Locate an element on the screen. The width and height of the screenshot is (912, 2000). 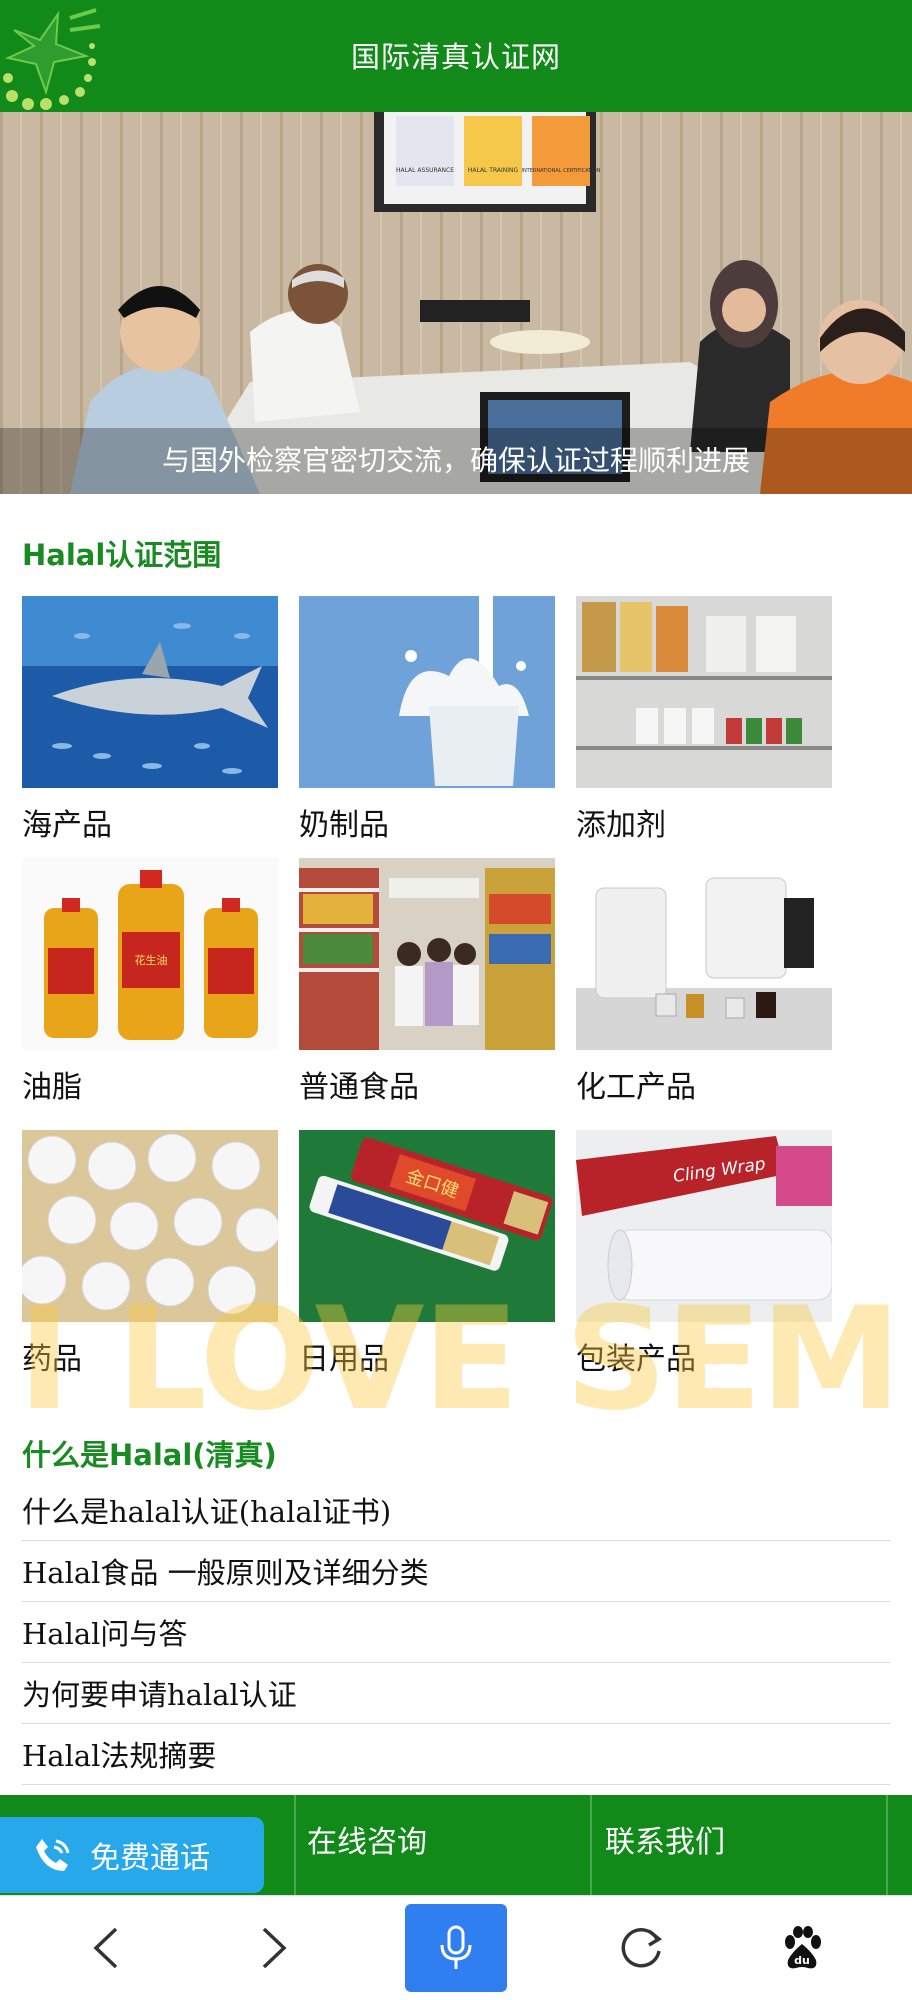
free-call-label: 免费通话 is located at coordinates (150, 1858).